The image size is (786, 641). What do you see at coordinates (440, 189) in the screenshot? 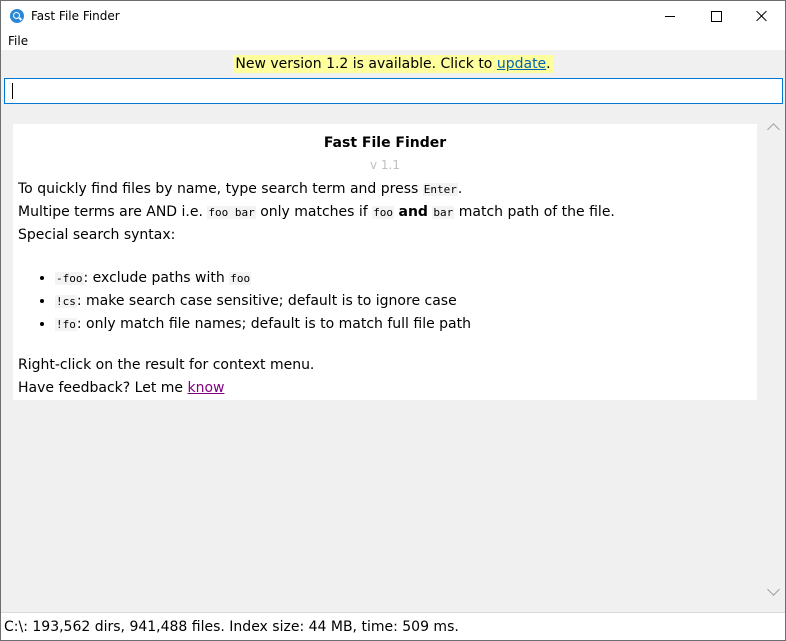
I see `code-enter: Enter` at bounding box center [440, 189].